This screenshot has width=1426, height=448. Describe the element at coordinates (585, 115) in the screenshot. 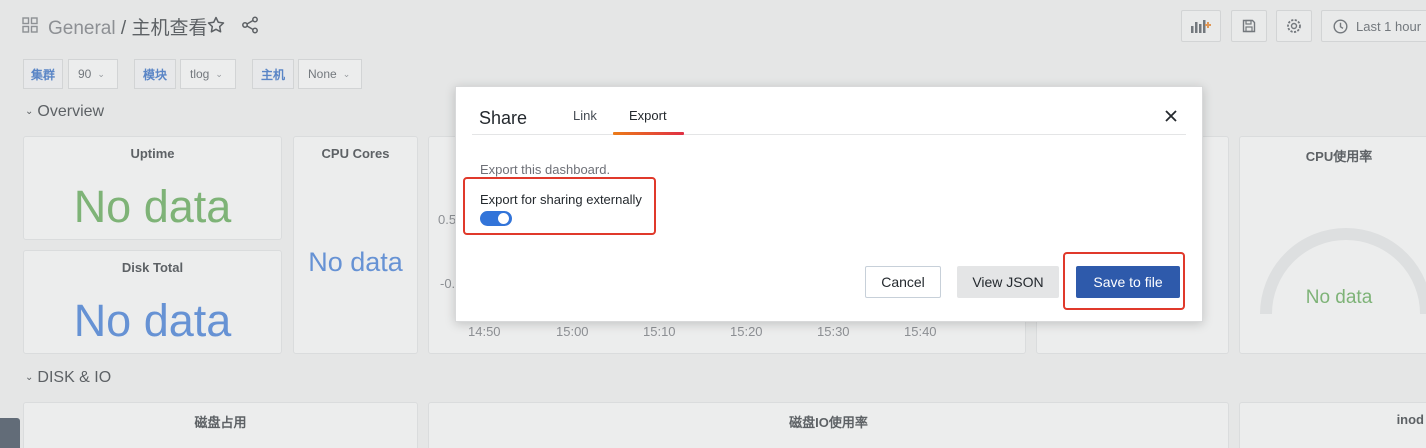

I see `tab-link: Link` at that location.